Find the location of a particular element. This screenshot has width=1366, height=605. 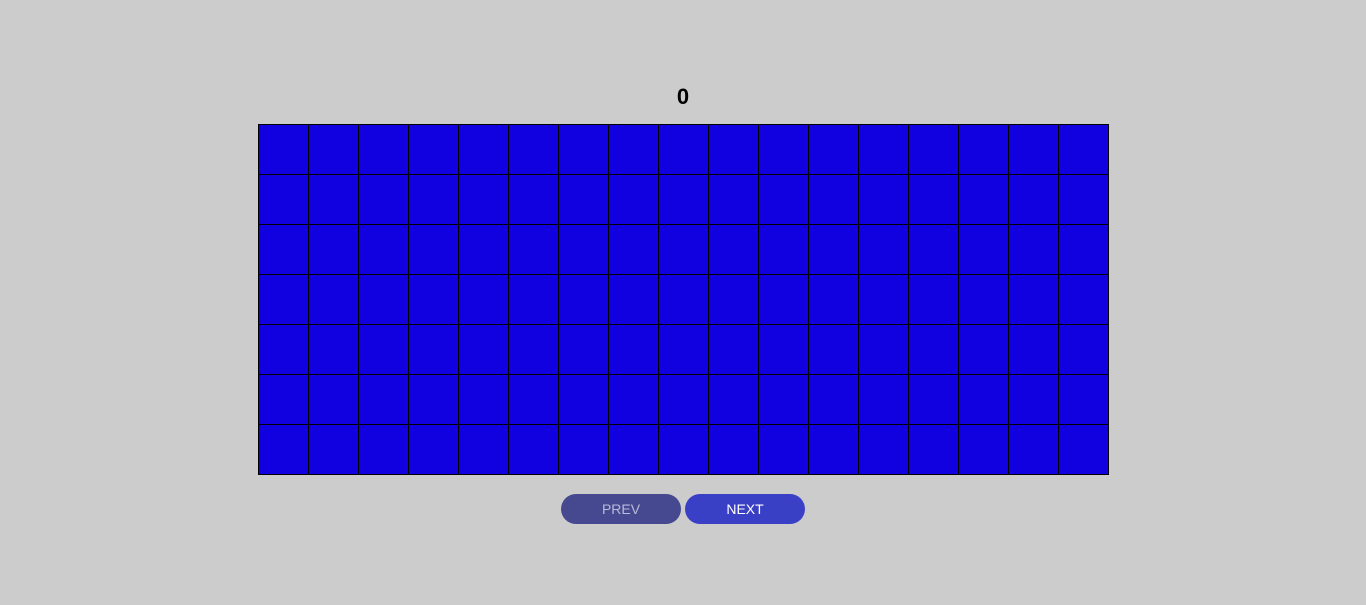

prev-button: PREV is located at coordinates (621, 509).